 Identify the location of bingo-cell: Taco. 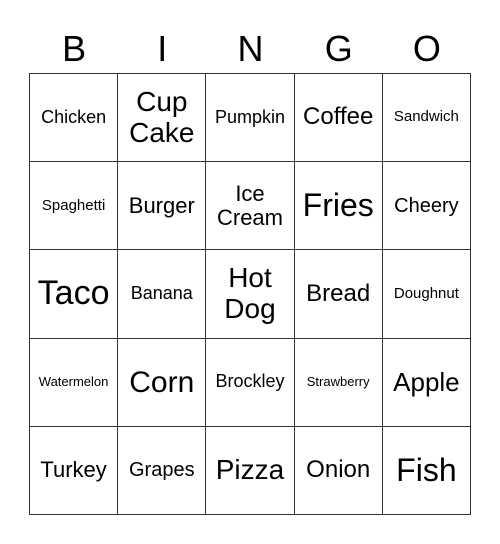
(74, 294).